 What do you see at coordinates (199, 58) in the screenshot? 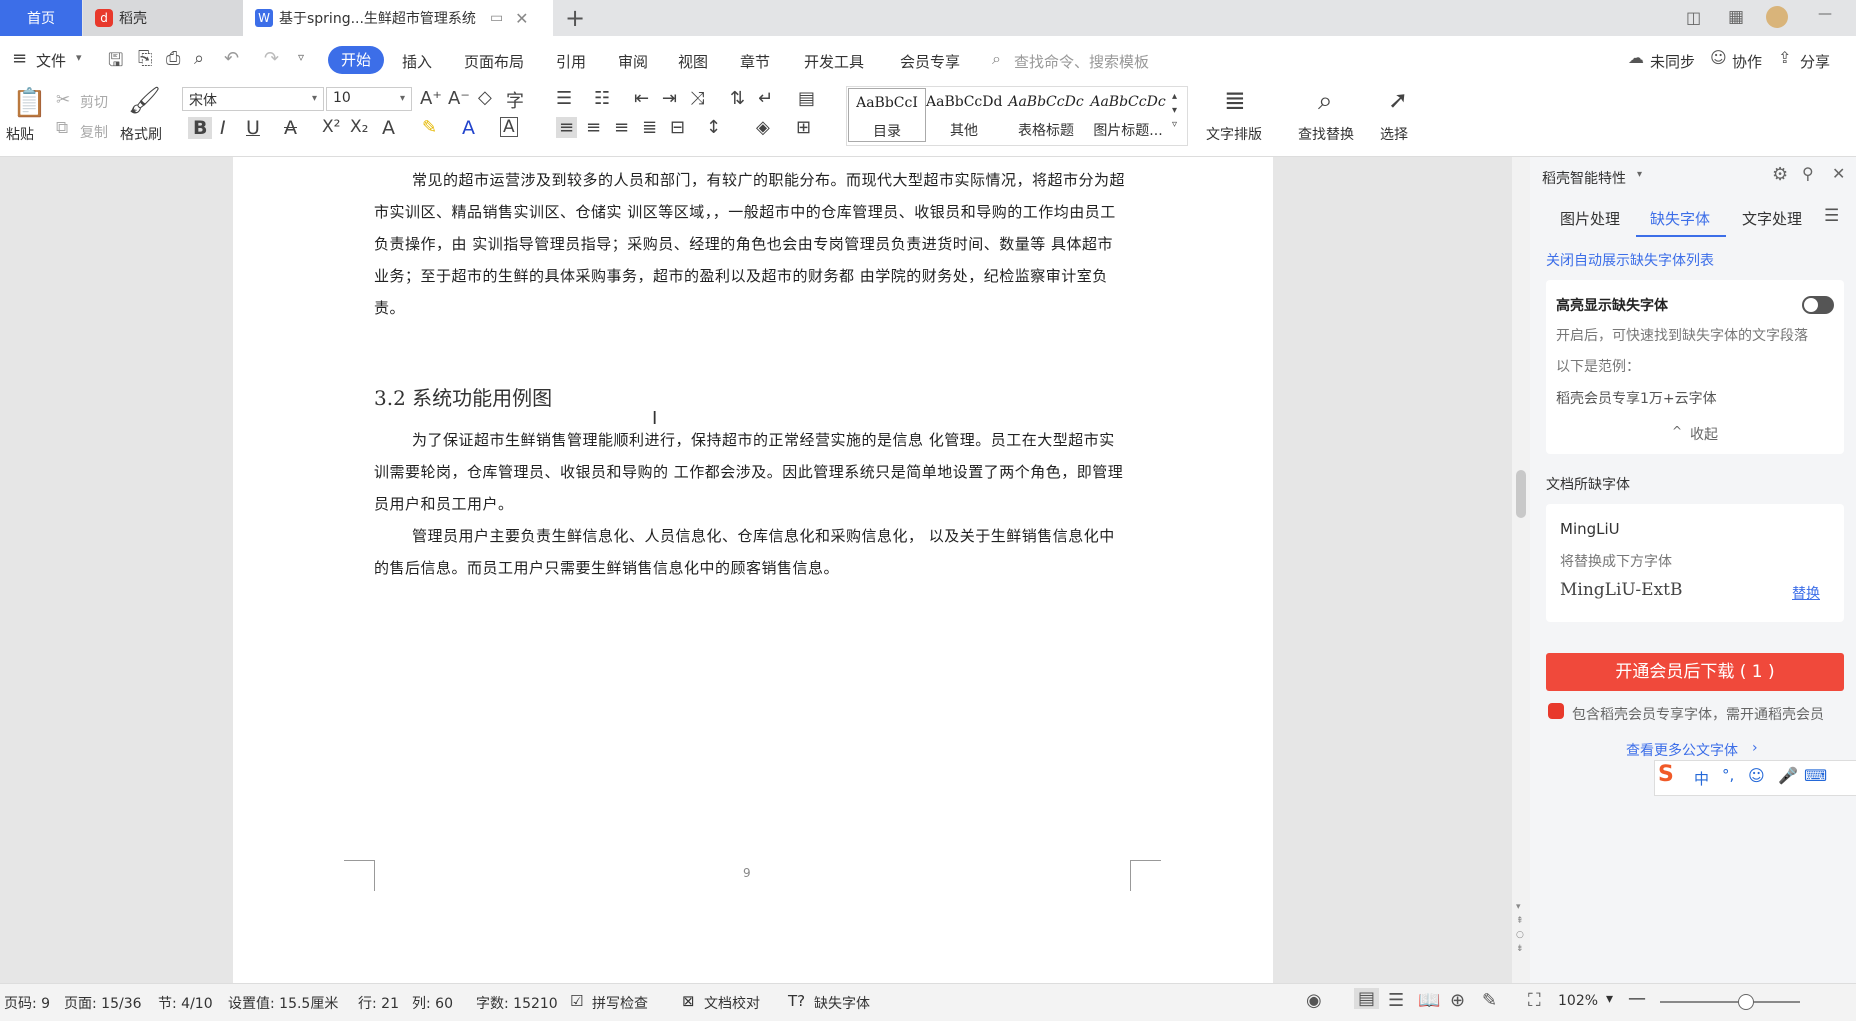
I see `print-preview-icon: ⌕` at bounding box center [199, 58].